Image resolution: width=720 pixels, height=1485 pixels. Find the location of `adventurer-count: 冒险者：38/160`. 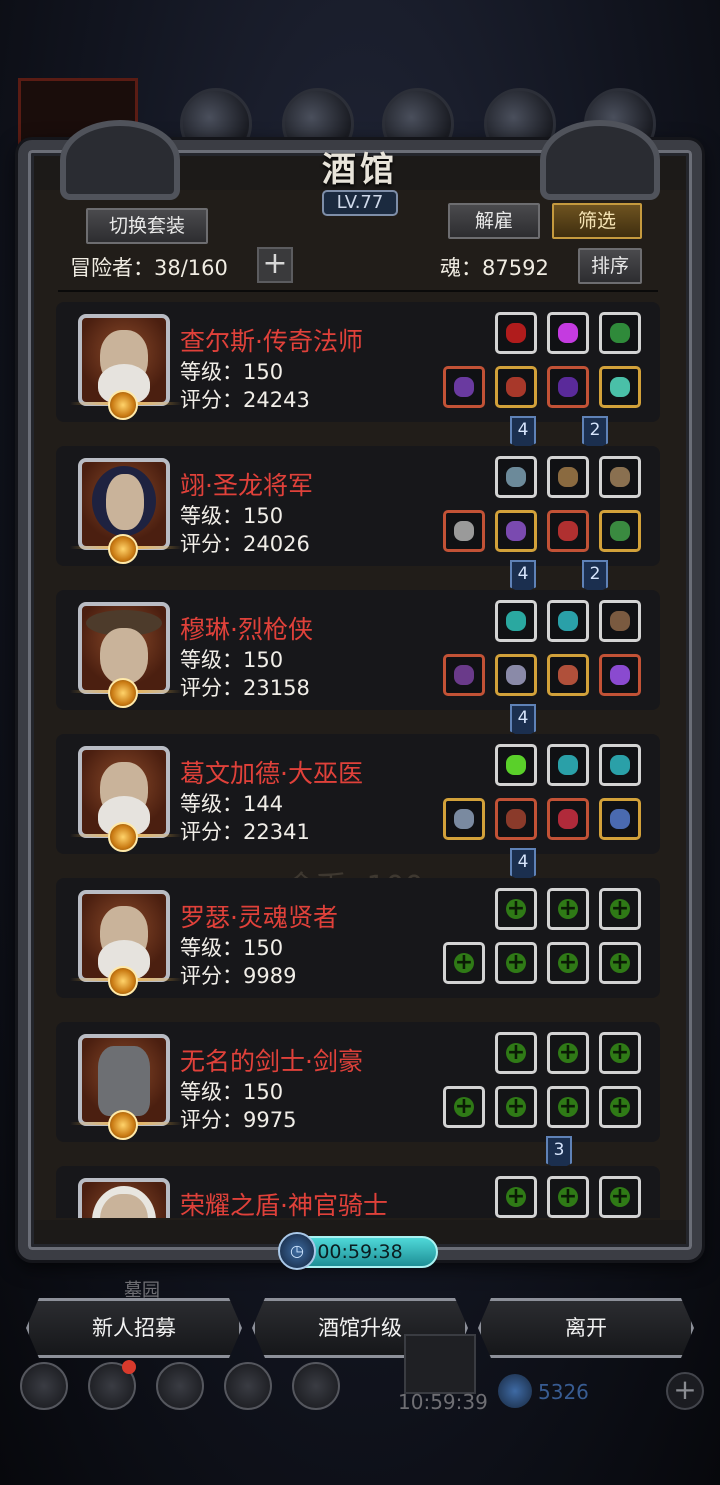

adventurer-count: 冒险者：38/160 is located at coordinates (149, 268).